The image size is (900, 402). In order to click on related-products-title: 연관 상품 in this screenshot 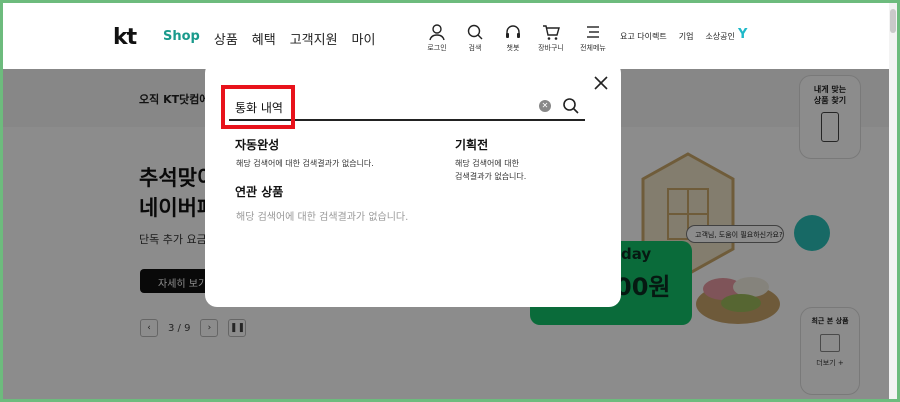, I will do `click(259, 192)`.